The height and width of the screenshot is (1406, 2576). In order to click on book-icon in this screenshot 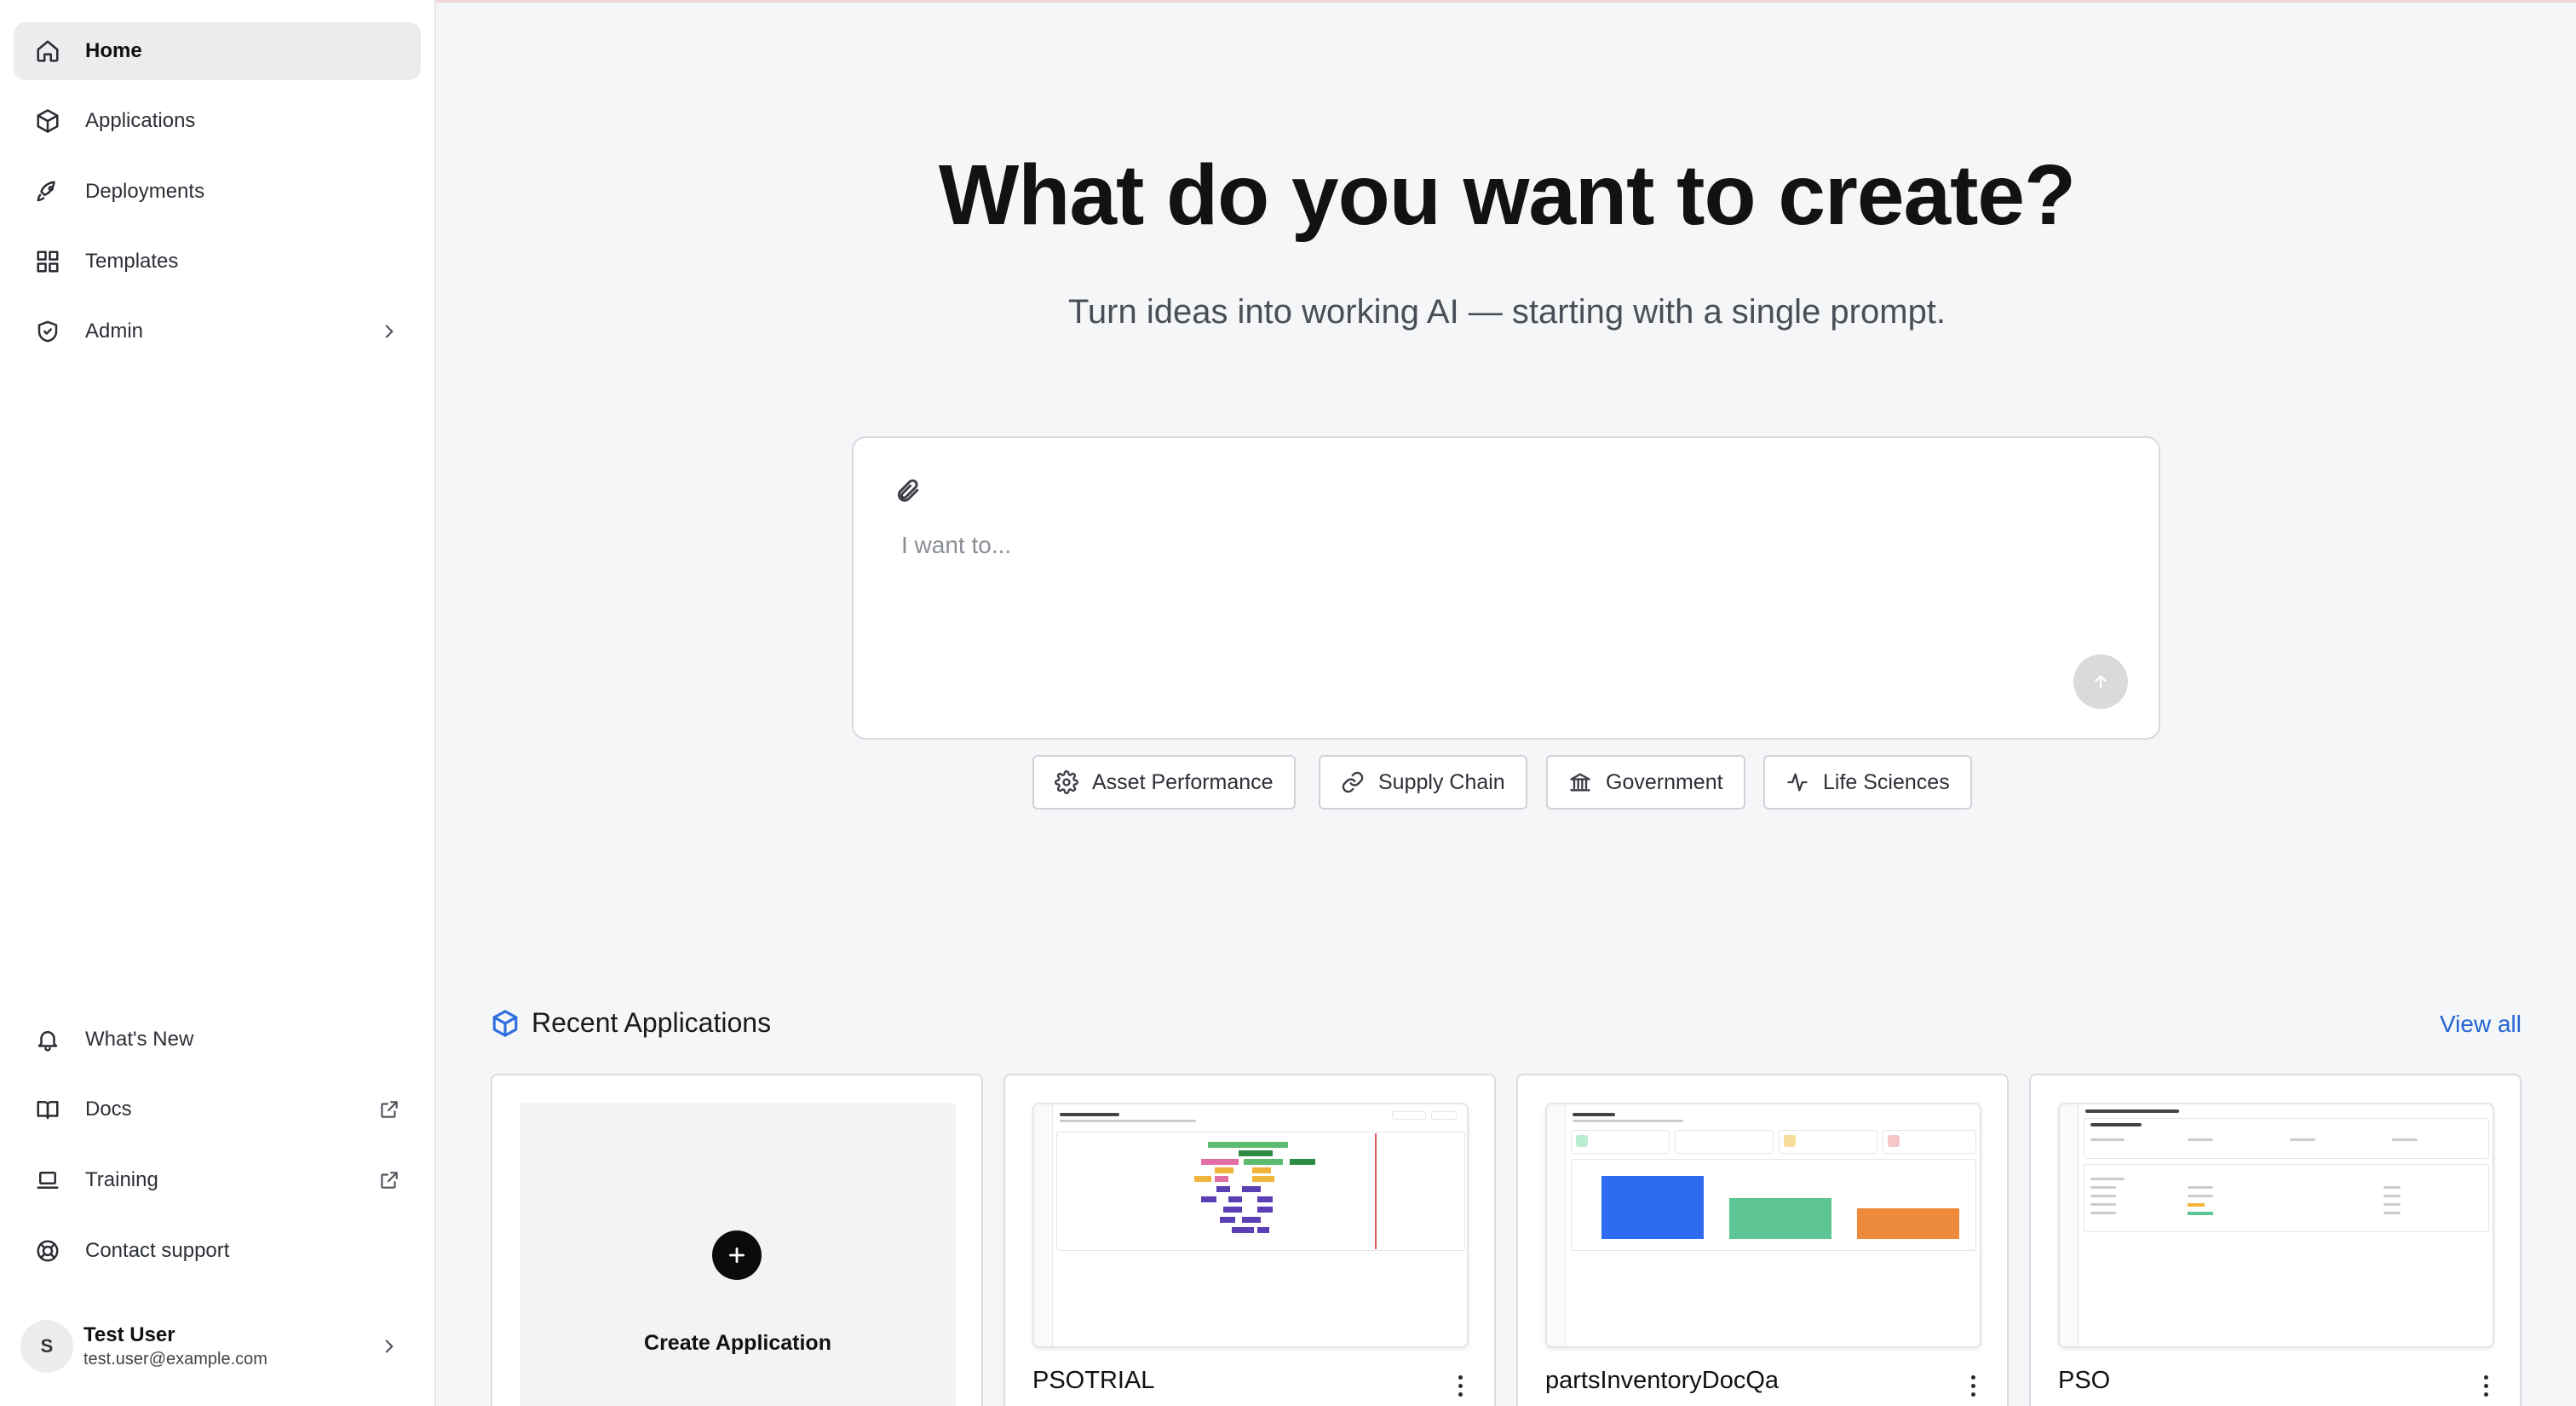, I will do `click(48, 1109)`.